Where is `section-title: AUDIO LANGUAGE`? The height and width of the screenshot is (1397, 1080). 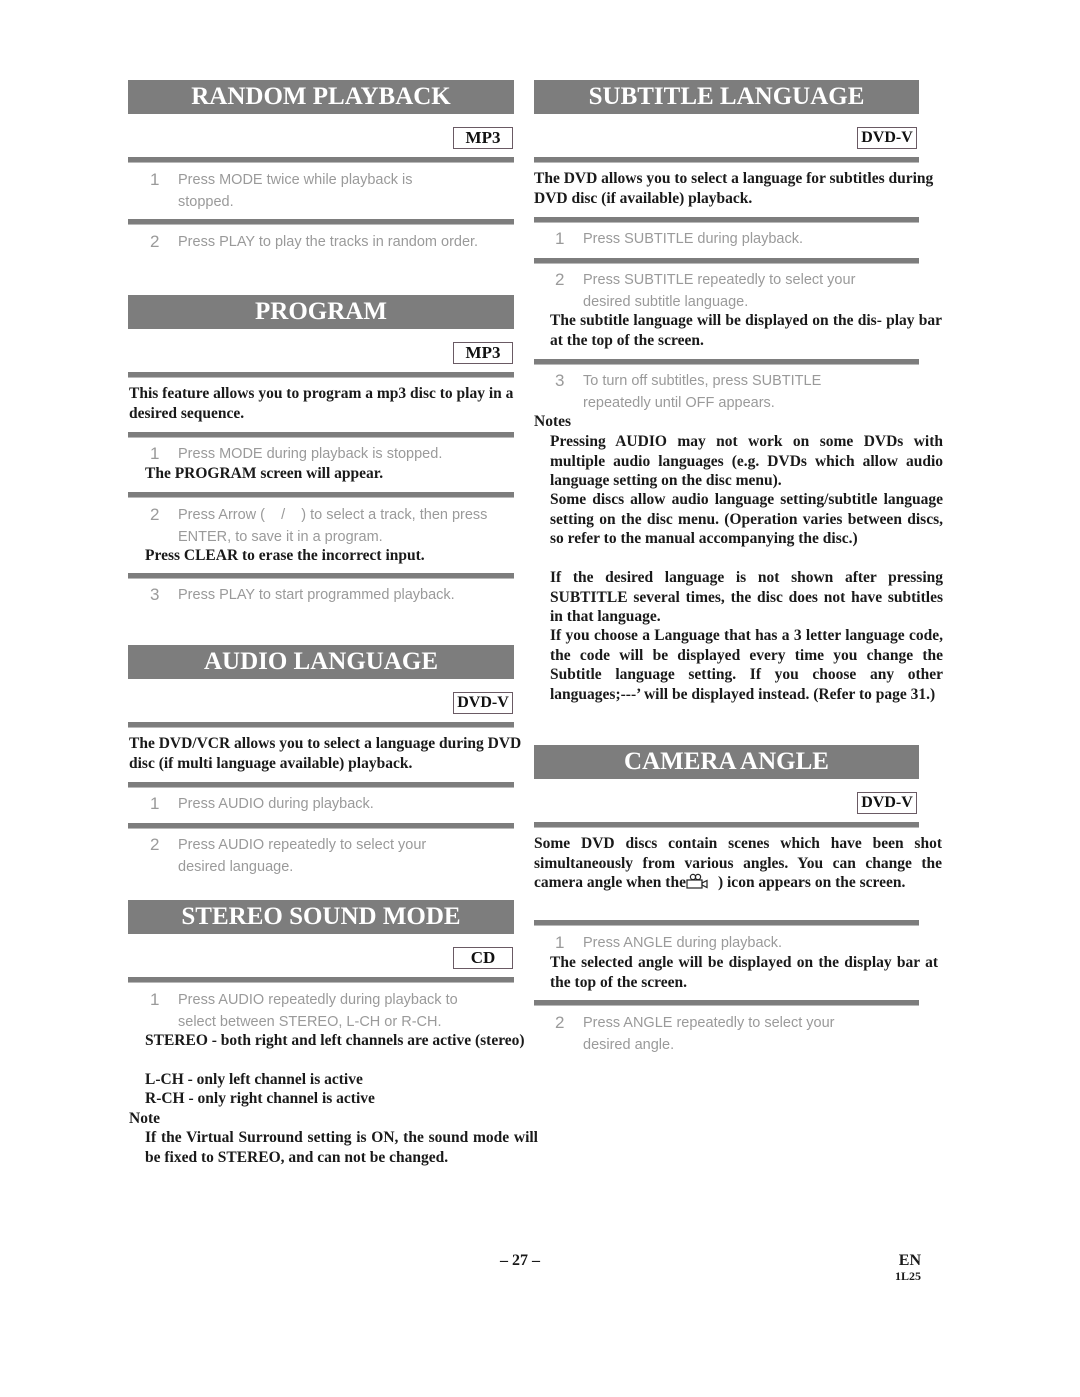 section-title: AUDIO LANGUAGE is located at coordinates (321, 662).